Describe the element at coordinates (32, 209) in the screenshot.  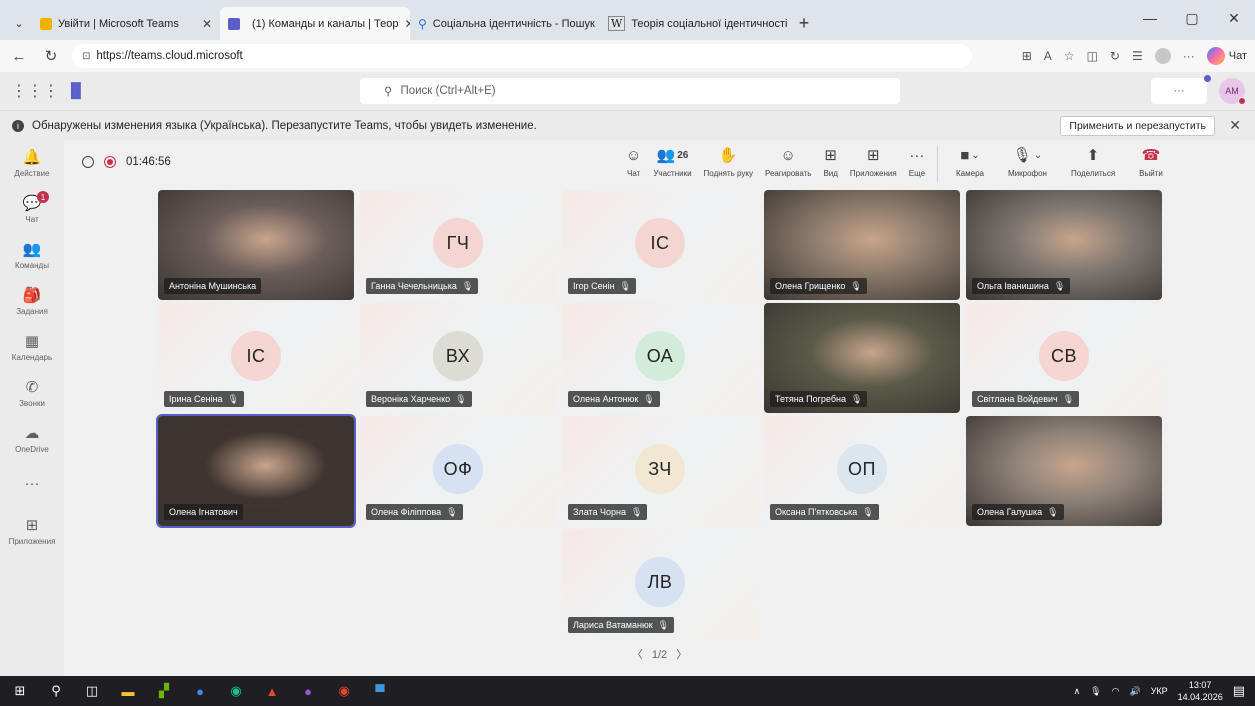
I see `rail-item-чат: 💬 Чат 1` at that location.